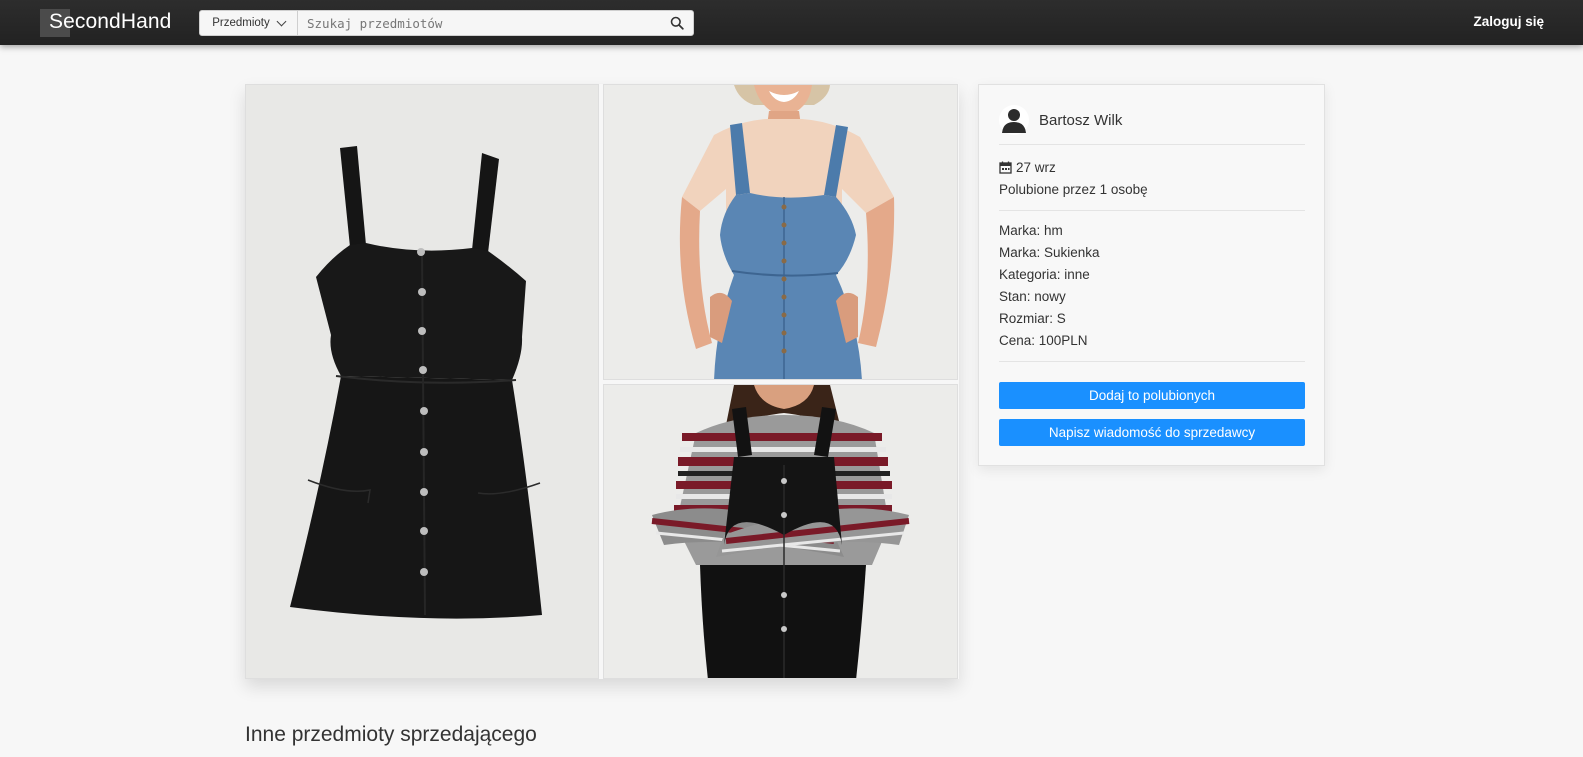 Image resolution: width=1583 pixels, height=757 pixels. Describe the element at coordinates (1152, 395) in the screenshot. I see `add-to-favorites-button: Dodaj to polubionych` at that location.